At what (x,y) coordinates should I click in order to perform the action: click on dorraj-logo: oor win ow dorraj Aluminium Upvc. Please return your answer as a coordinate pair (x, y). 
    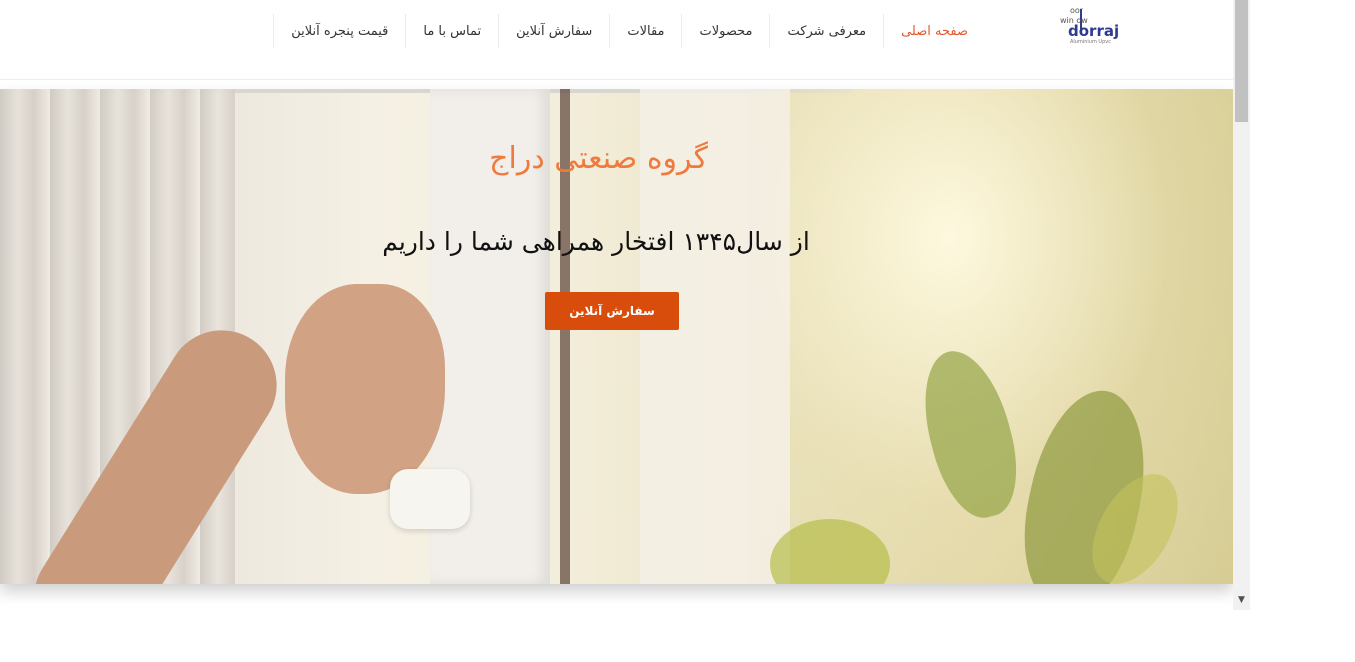
    Looking at the image, I should click on (1090, 28).